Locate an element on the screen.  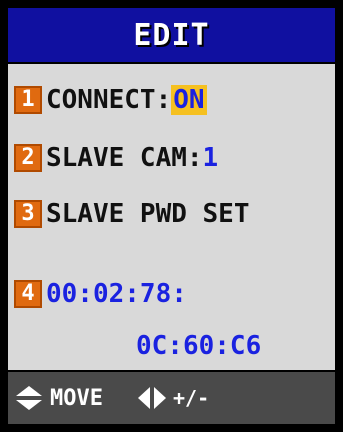
up-down-arrows-icon is located at coordinates (29, 398).